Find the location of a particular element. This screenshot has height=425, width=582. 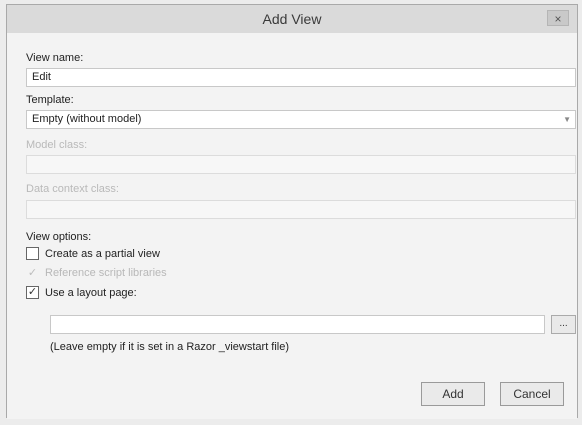

view-name-value: Edit is located at coordinates (41, 77).